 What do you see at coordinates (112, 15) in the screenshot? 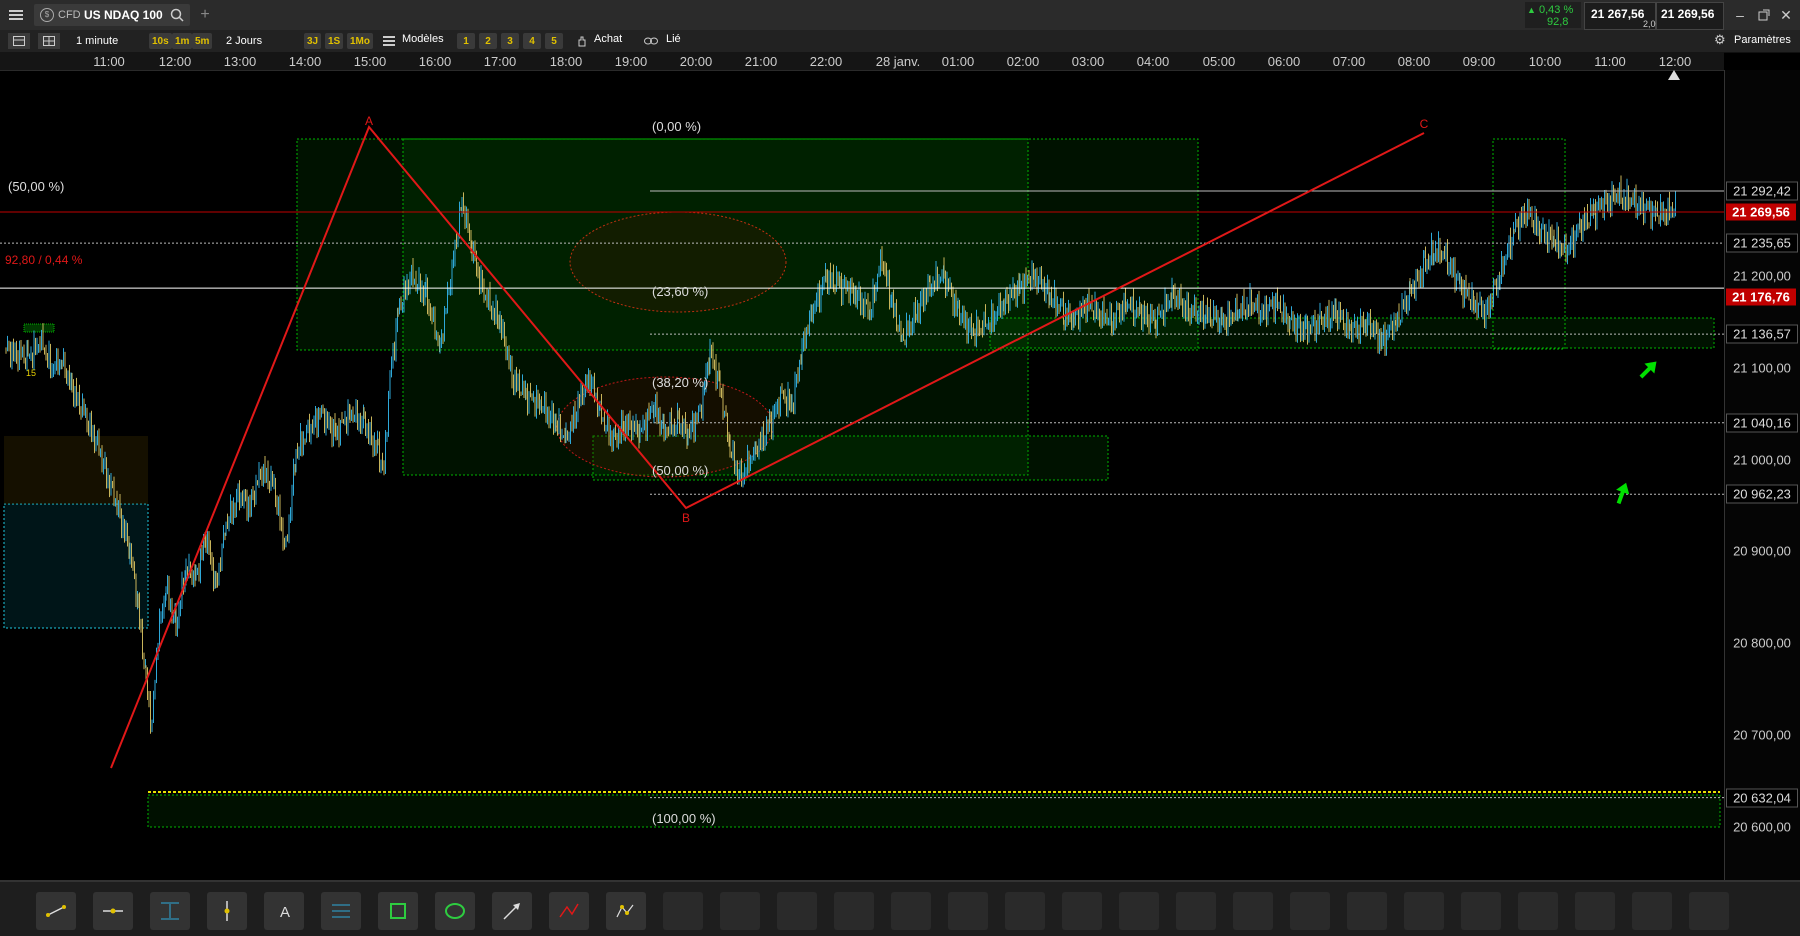
I see `instrument-tab: $ CFD US NDAQ 100` at bounding box center [112, 15].